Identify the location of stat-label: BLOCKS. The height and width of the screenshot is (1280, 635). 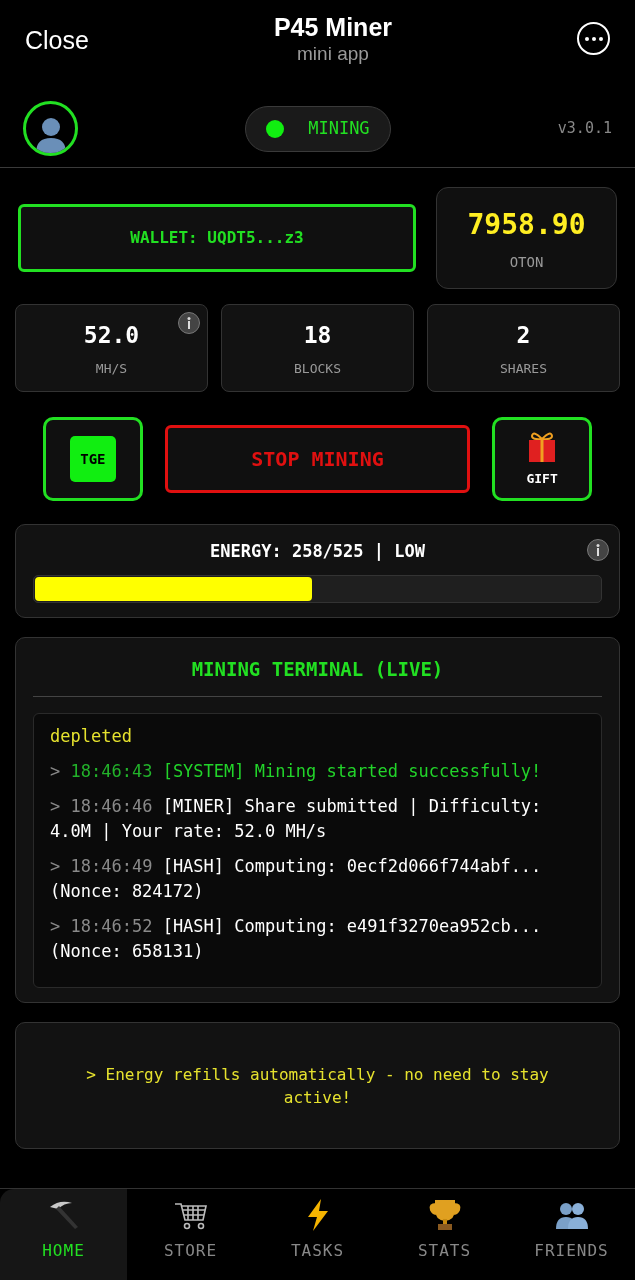
(317, 368).